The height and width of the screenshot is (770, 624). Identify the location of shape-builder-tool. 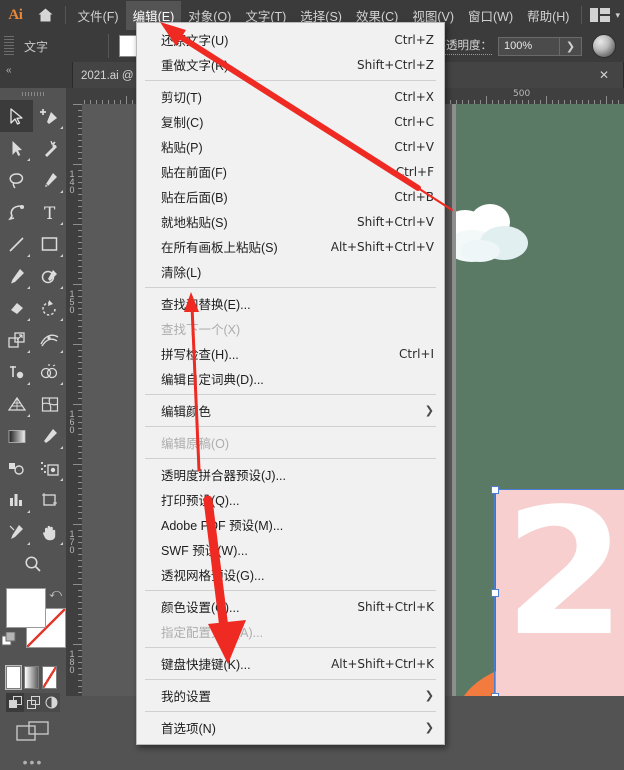
(49, 372).